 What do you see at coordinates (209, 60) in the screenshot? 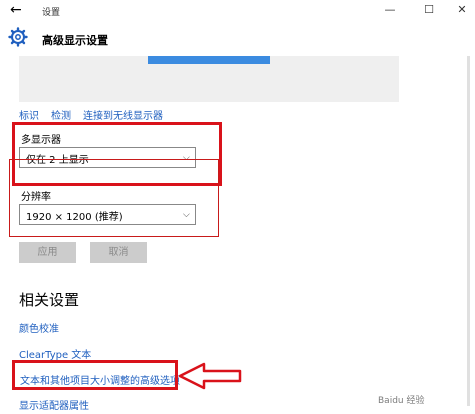
I see `display-monitor-tile` at bounding box center [209, 60].